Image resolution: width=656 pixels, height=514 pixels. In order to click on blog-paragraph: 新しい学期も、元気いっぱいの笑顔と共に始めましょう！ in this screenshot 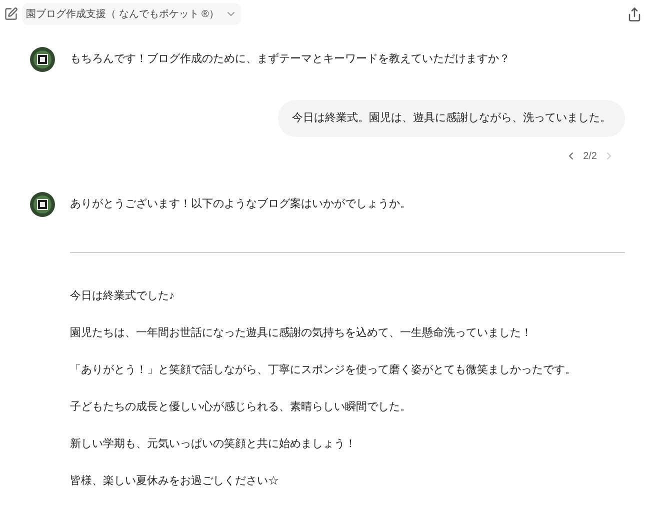, I will do `click(213, 444)`.